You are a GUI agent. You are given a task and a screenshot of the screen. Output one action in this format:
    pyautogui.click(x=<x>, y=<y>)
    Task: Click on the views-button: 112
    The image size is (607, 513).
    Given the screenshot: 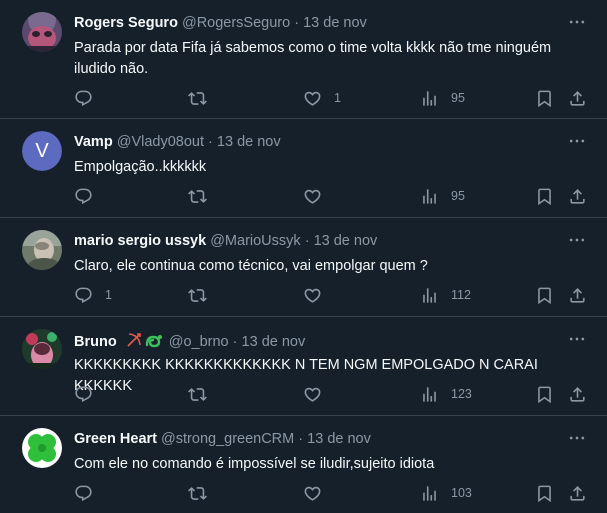 What is the action you would take?
    pyautogui.click(x=445, y=295)
    